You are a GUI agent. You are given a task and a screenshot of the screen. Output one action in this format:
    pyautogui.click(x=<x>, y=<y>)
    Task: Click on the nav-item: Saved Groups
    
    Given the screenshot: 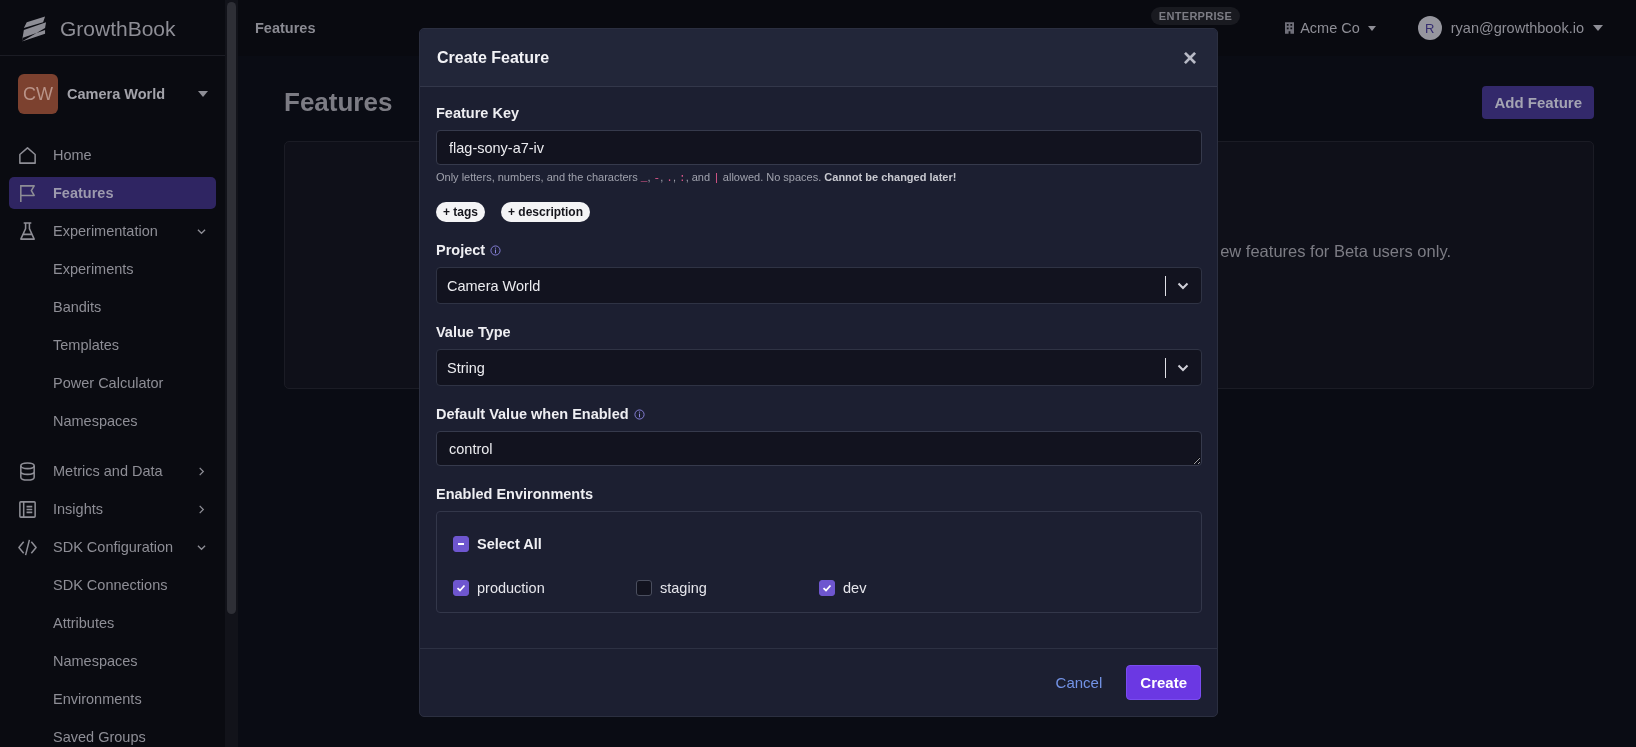 What is the action you would take?
    pyautogui.click(x=112, y=734)
    